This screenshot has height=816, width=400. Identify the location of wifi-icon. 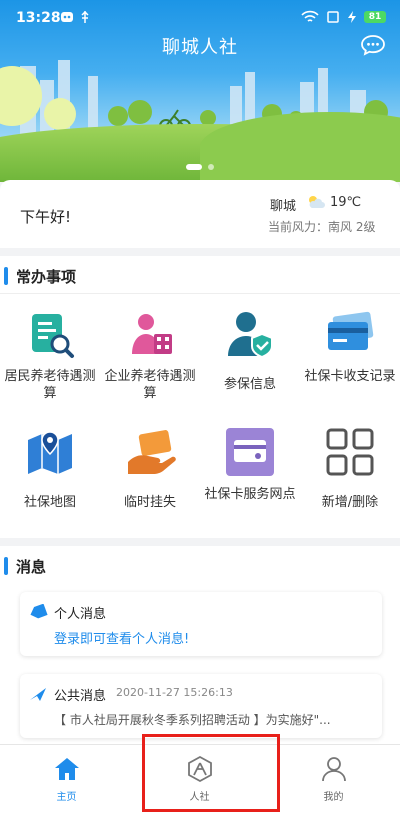
(310, 16).